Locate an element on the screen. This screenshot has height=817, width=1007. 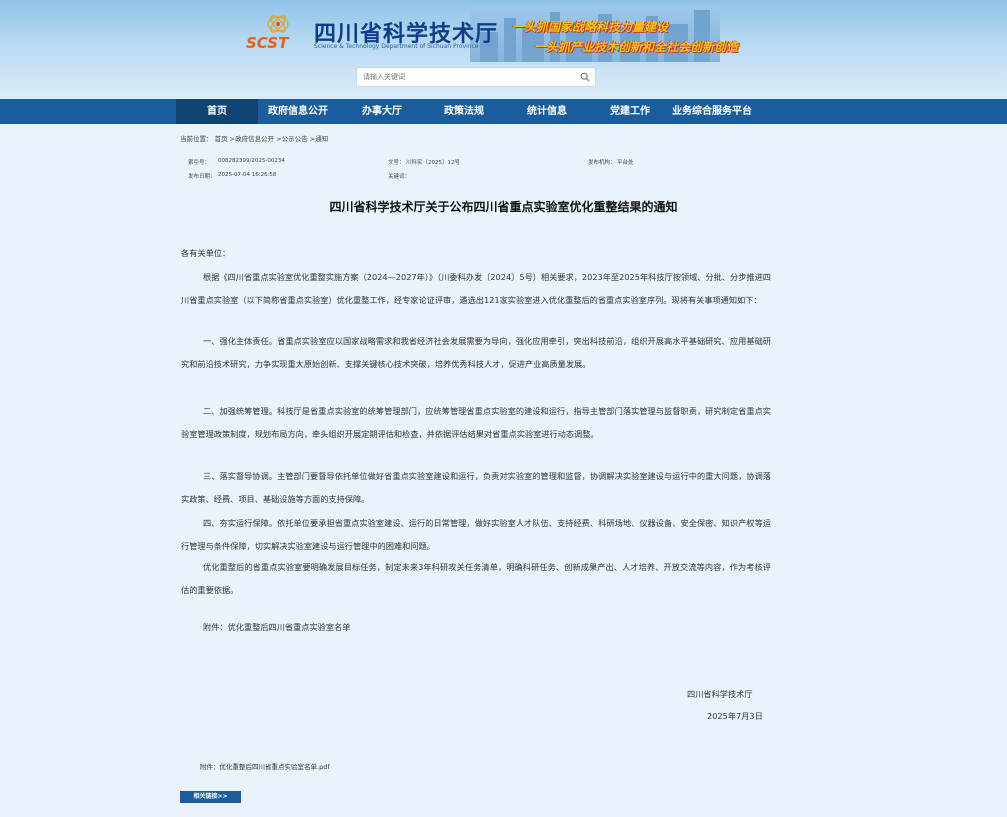
breadcrumb-notices: 公示公告 is located at coordinates (295, 139).